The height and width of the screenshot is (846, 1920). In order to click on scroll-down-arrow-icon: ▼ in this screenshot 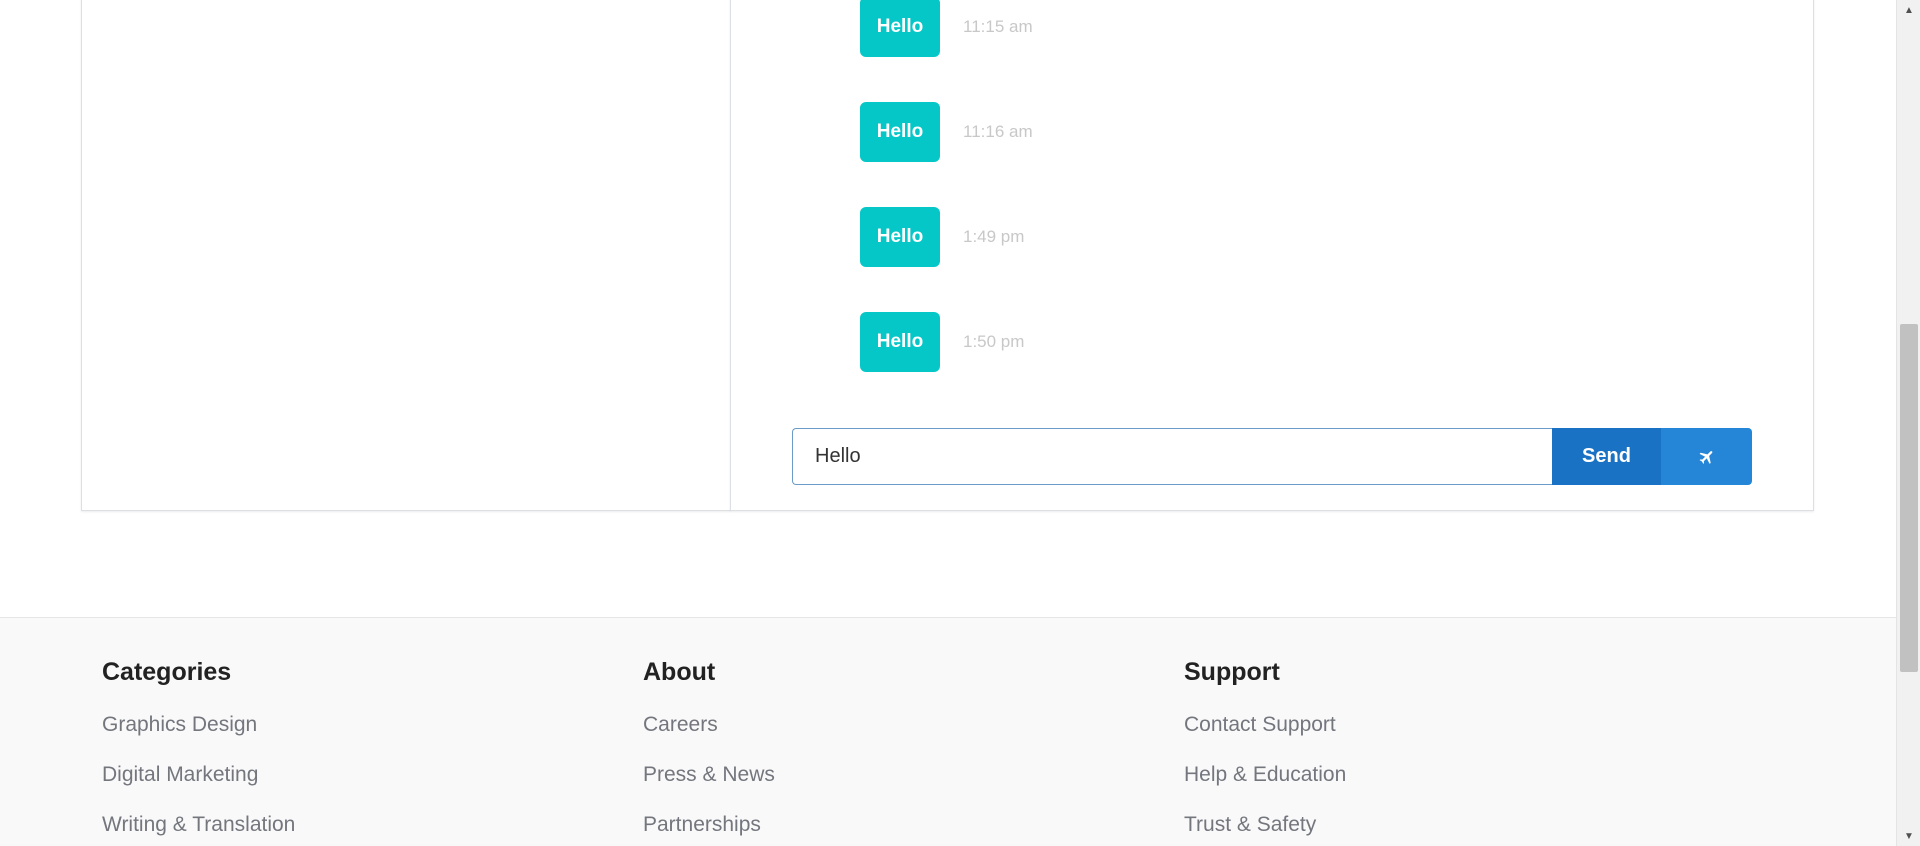, I will do `click(1908, 836)`.